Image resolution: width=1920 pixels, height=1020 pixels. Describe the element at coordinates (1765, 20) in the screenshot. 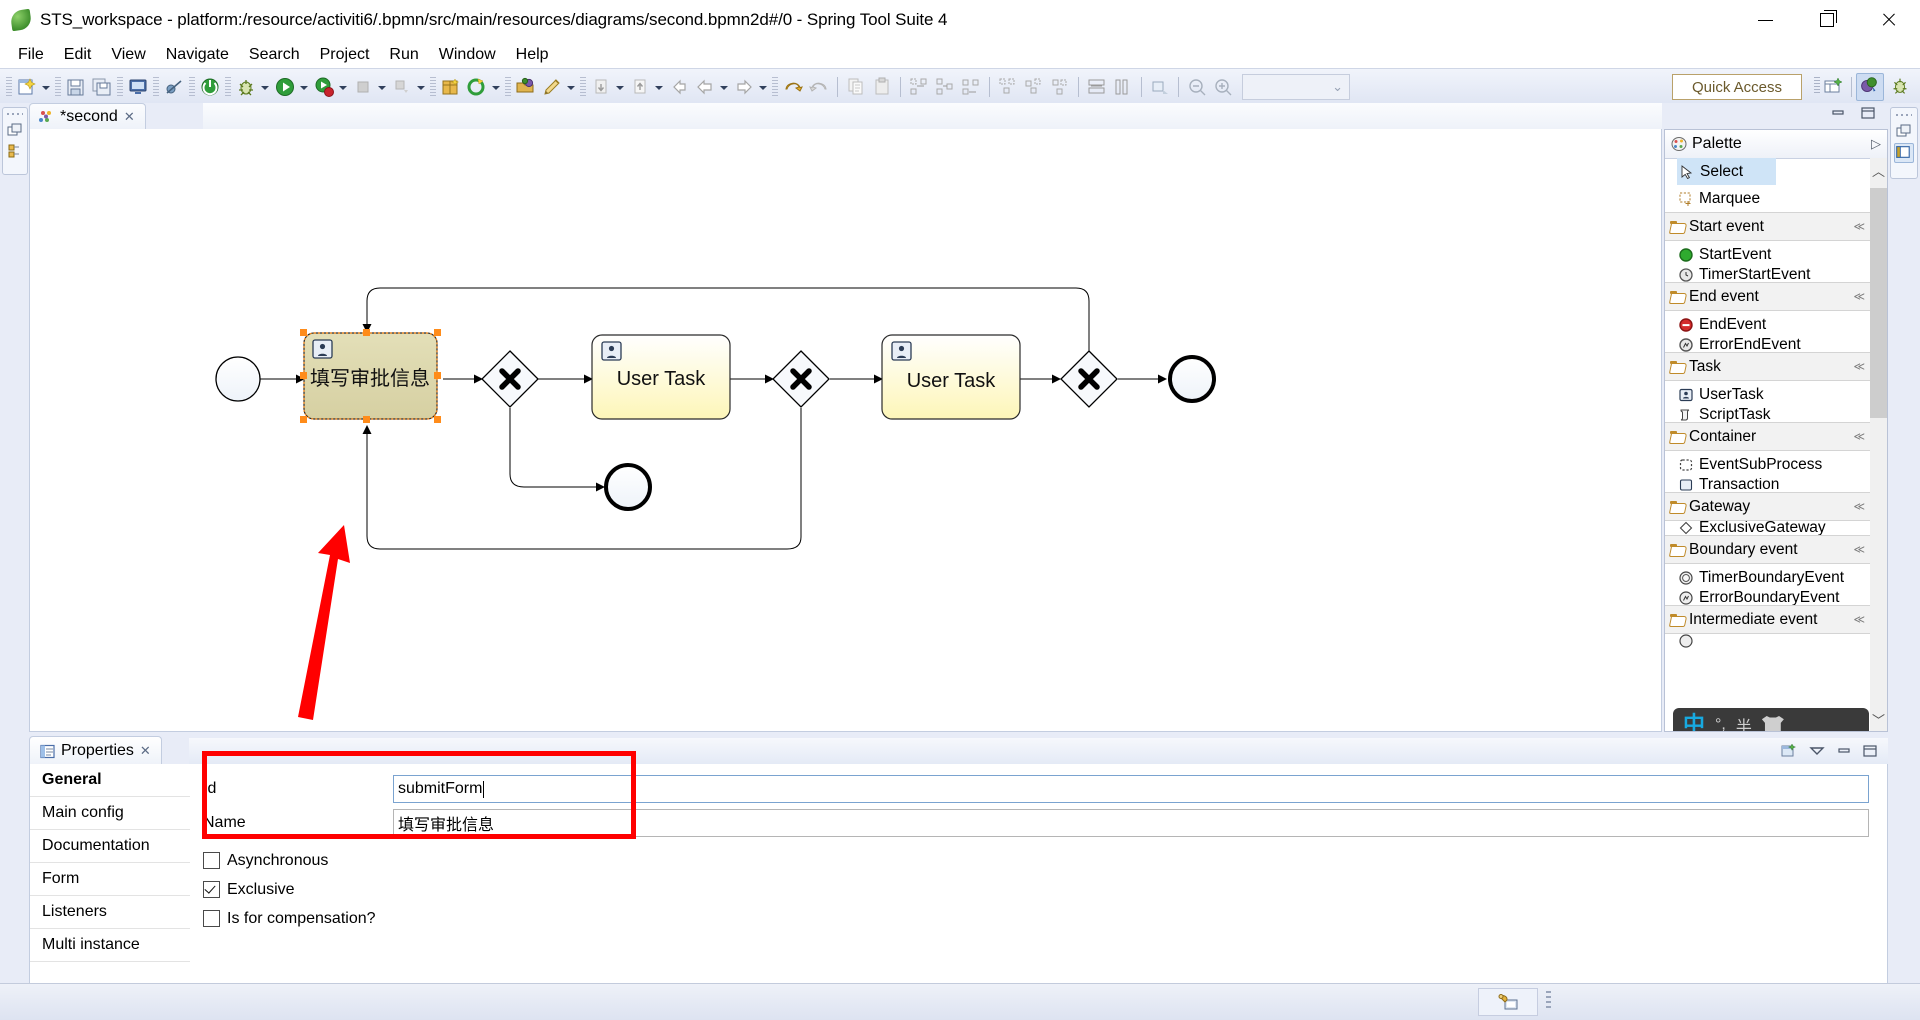

I see `minimize-icon` at that location.